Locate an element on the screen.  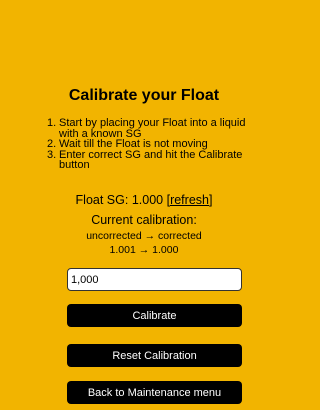
calibration-subheading: uncorrected → corrected is located at coordinates (144, 236).